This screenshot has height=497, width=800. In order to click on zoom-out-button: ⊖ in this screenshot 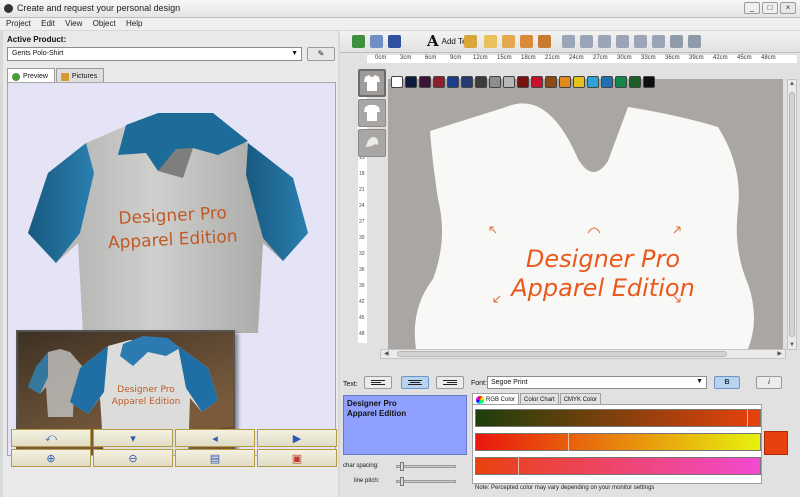, I will do `click(133, 458)`.